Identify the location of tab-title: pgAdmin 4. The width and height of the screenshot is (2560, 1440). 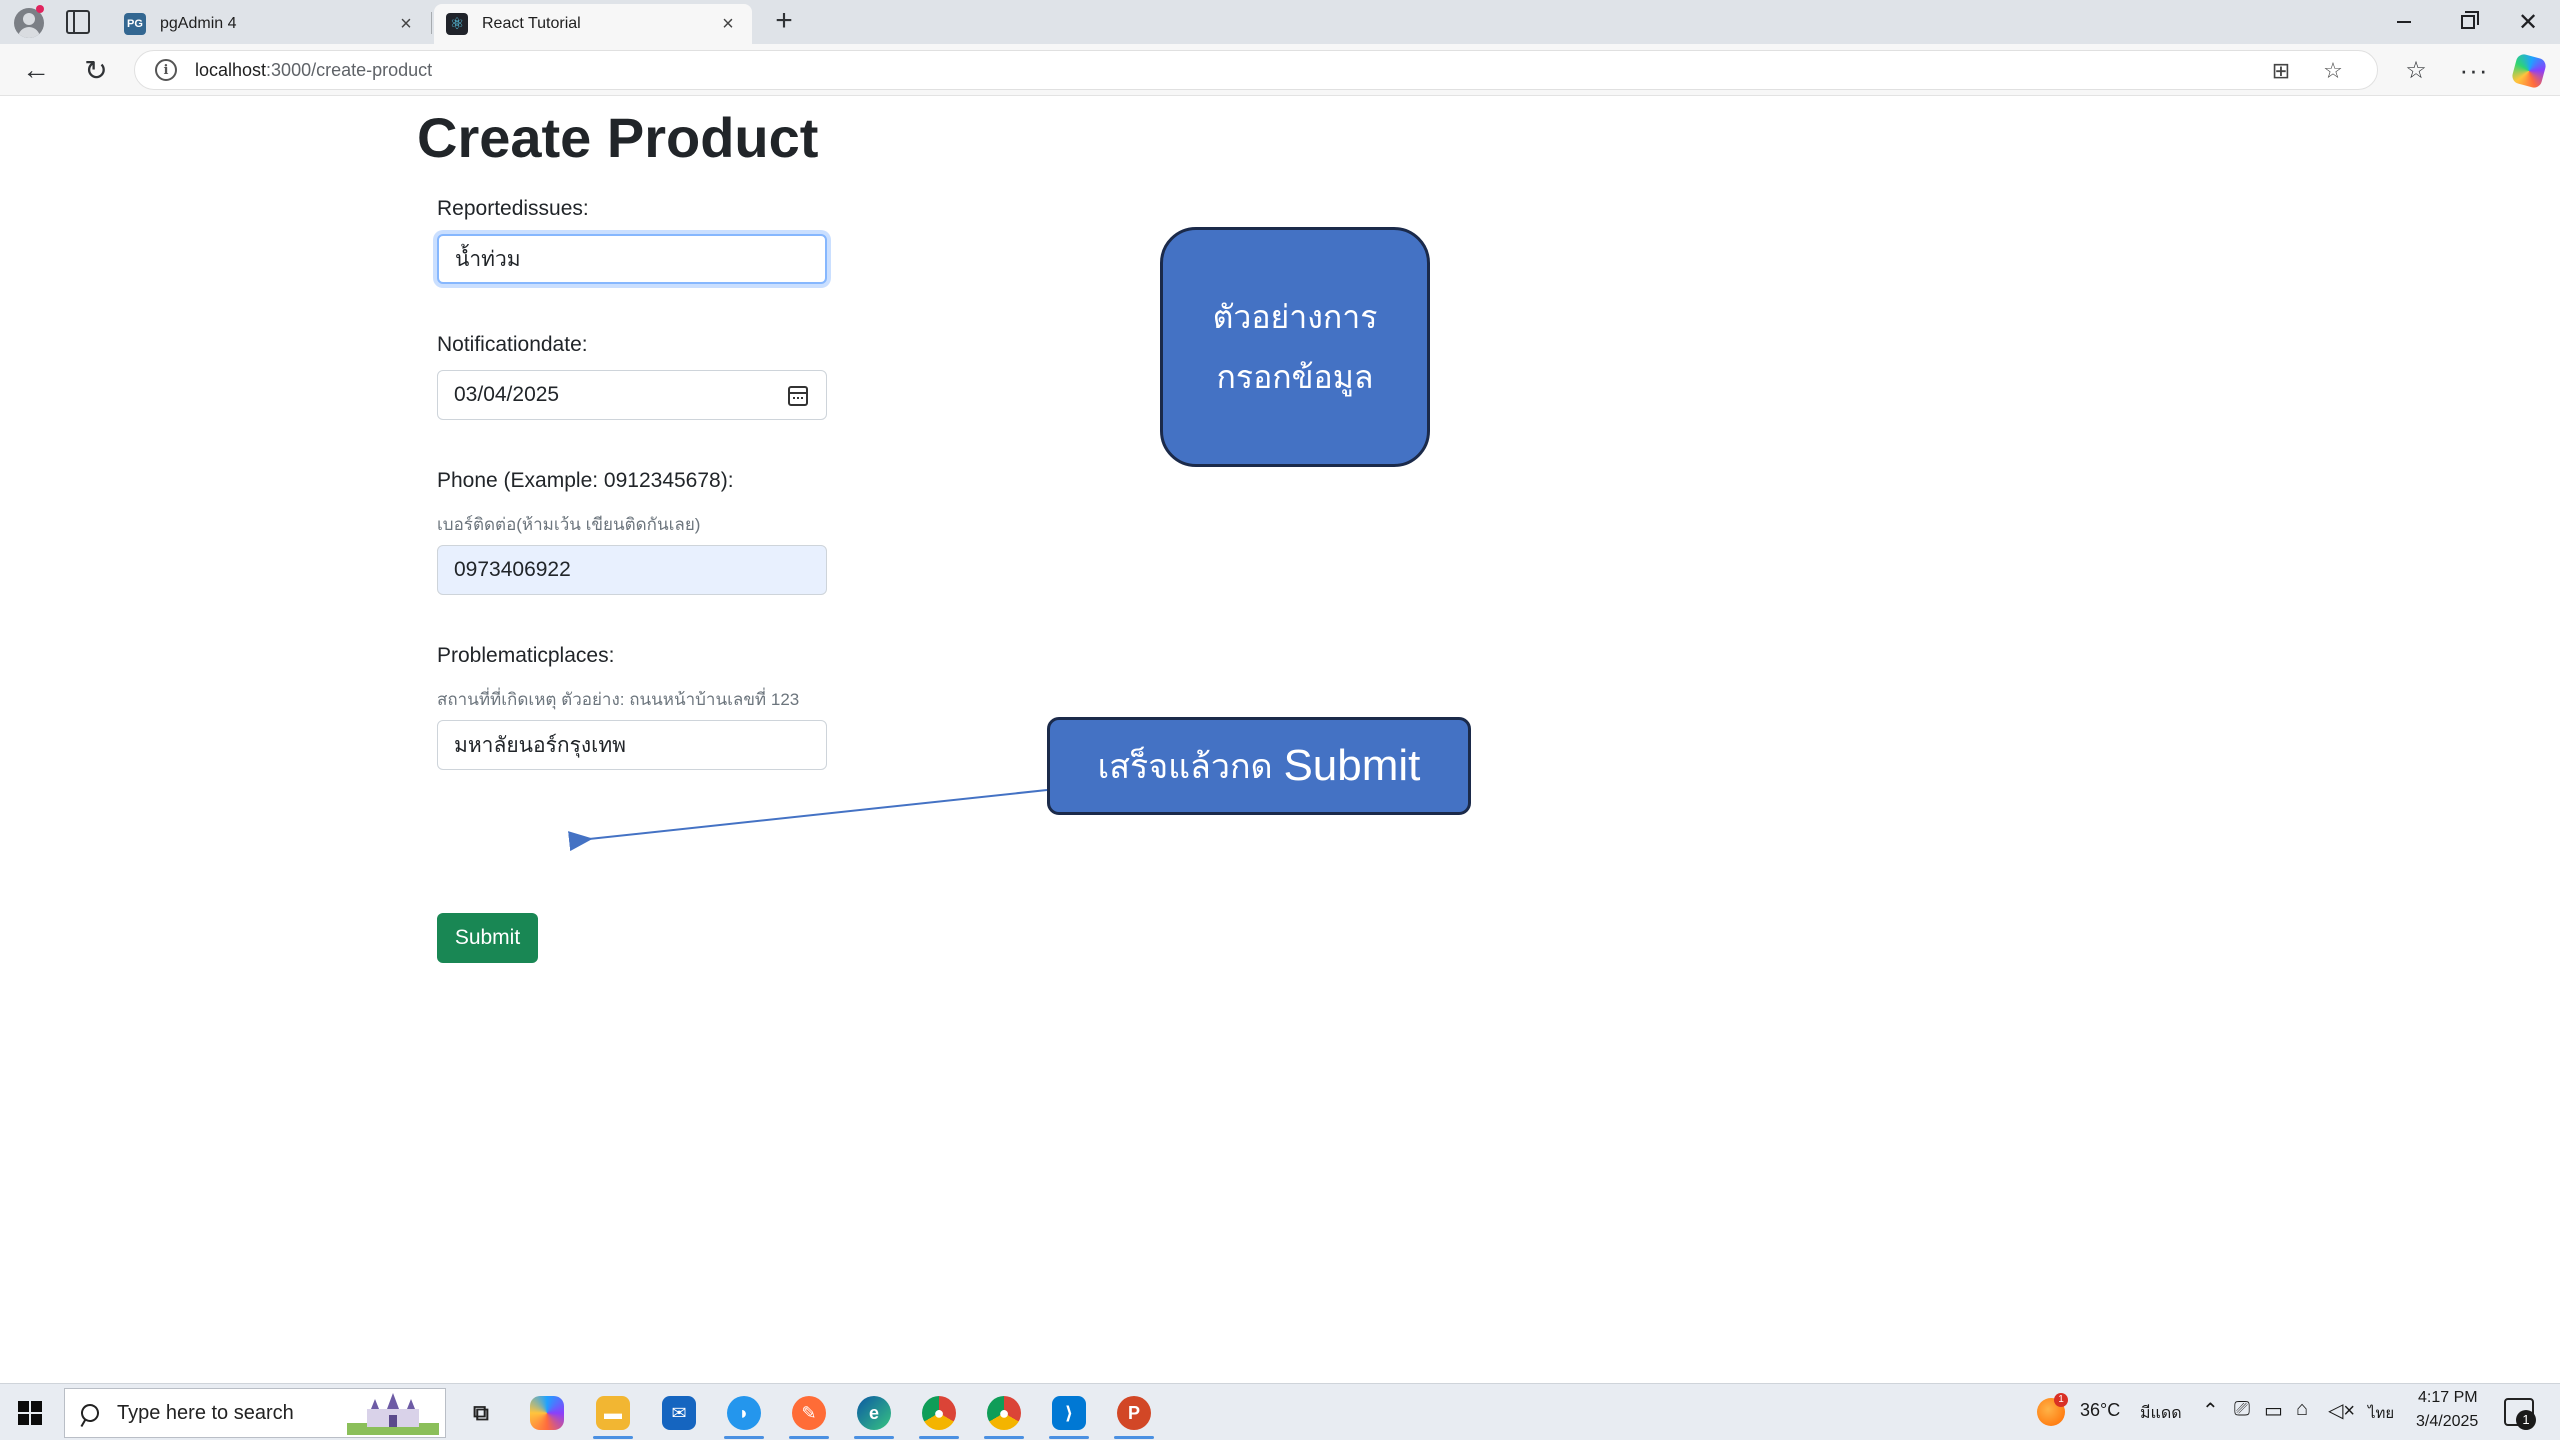
(198, 23).